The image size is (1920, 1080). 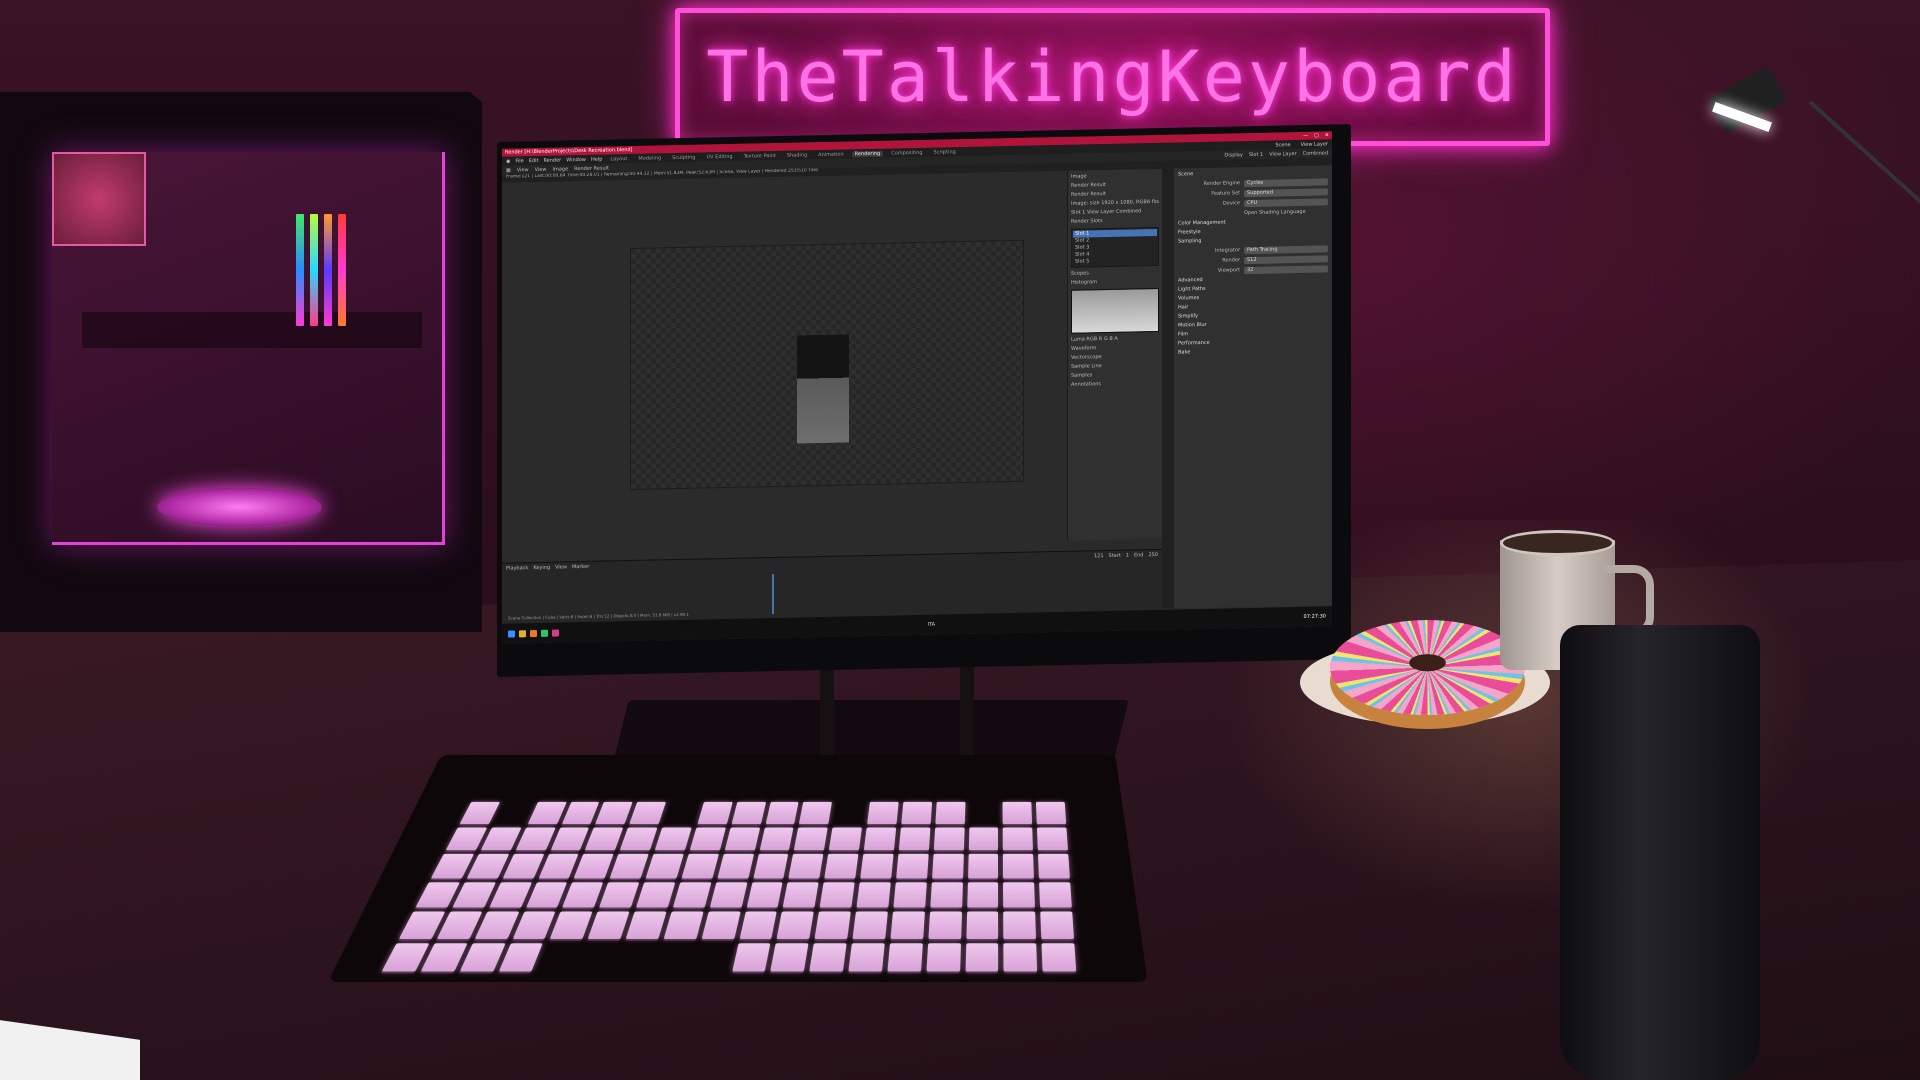 I want to click on render-engine-label: Render Engine, so click(x=1209, y=183).